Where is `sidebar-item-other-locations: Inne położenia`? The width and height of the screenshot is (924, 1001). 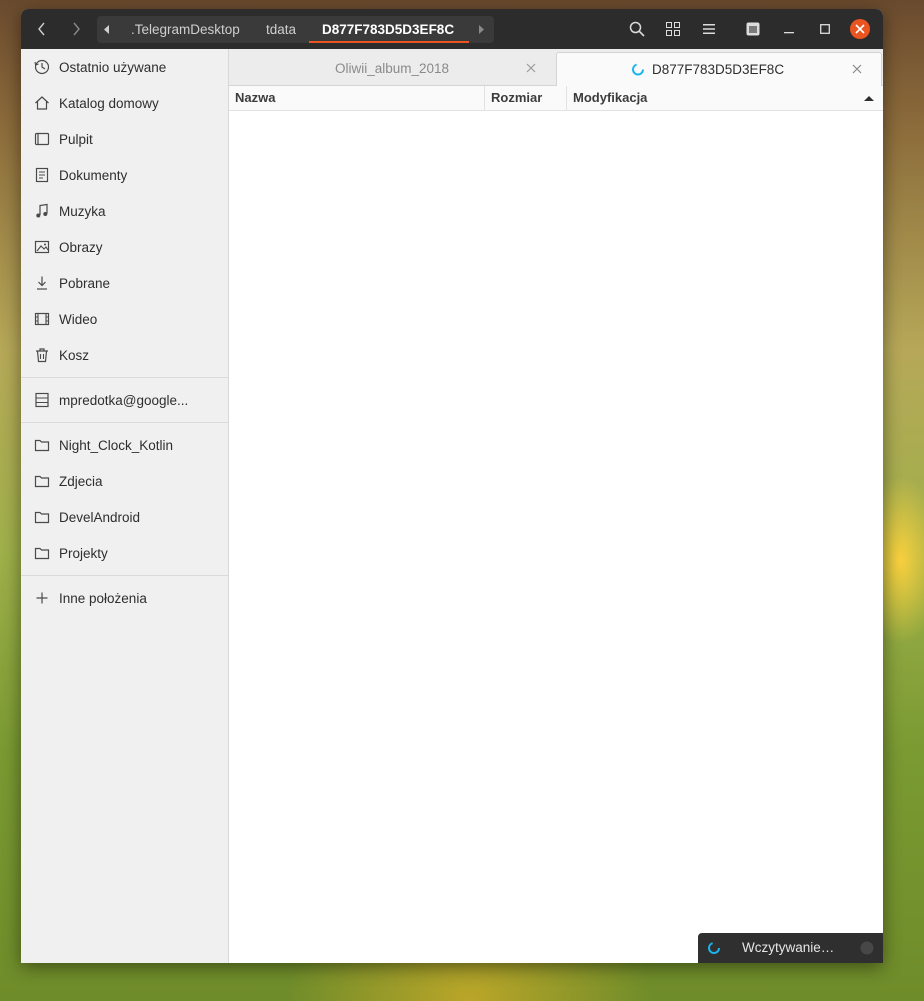 sidebar-item-other-locations: Inne położenia is located at coordinates (124, 598).